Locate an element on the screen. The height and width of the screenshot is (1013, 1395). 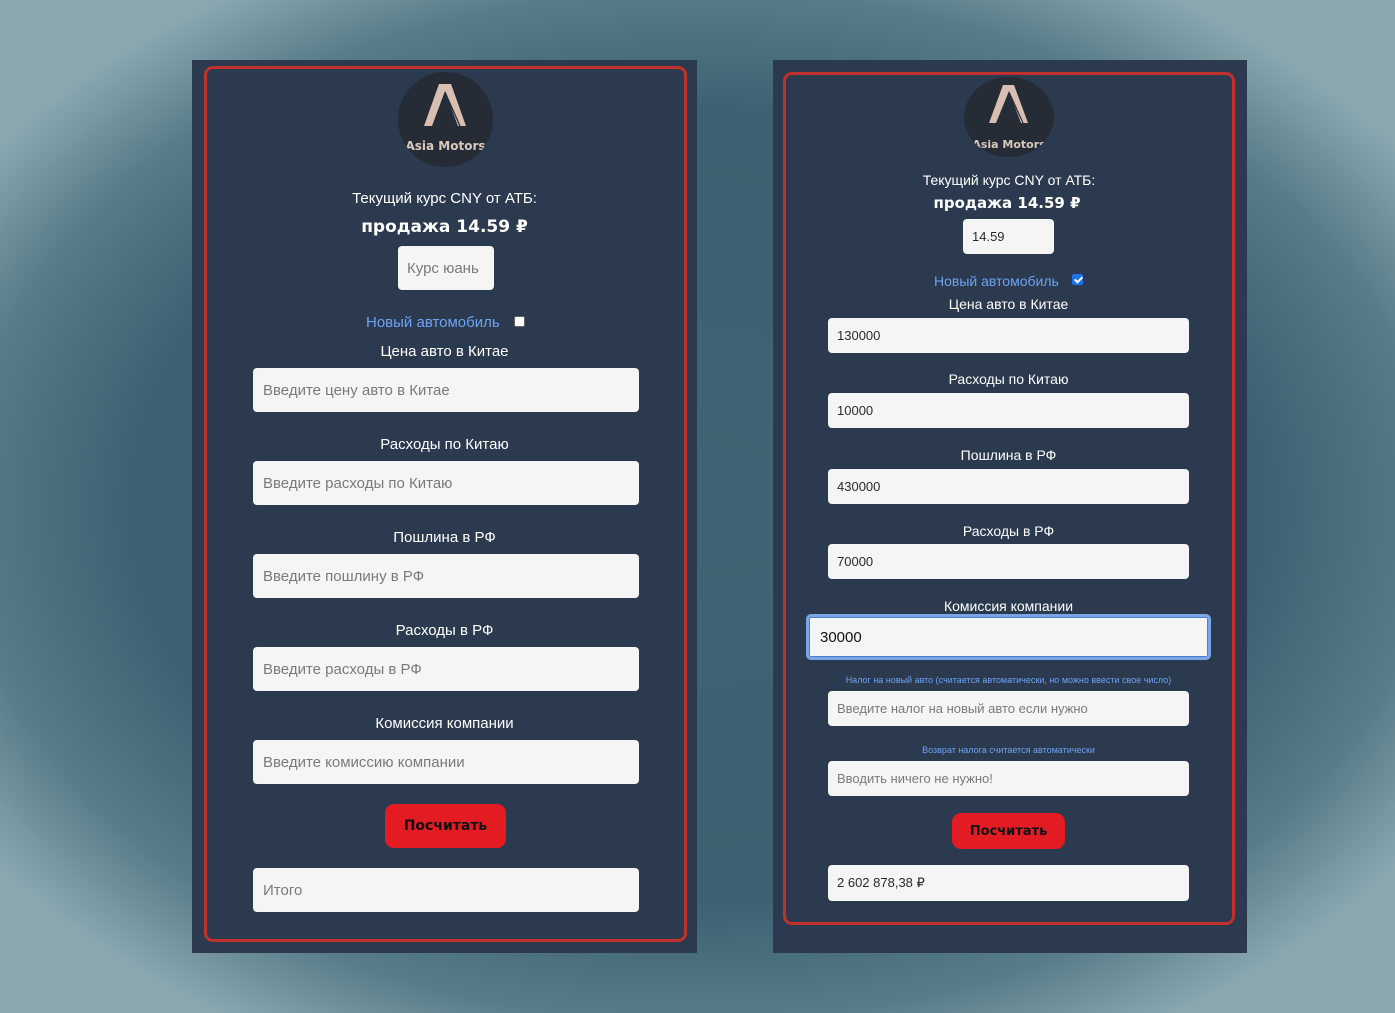
duty-input: Введите пошлину в РФ is located at coordinates (446, 576).